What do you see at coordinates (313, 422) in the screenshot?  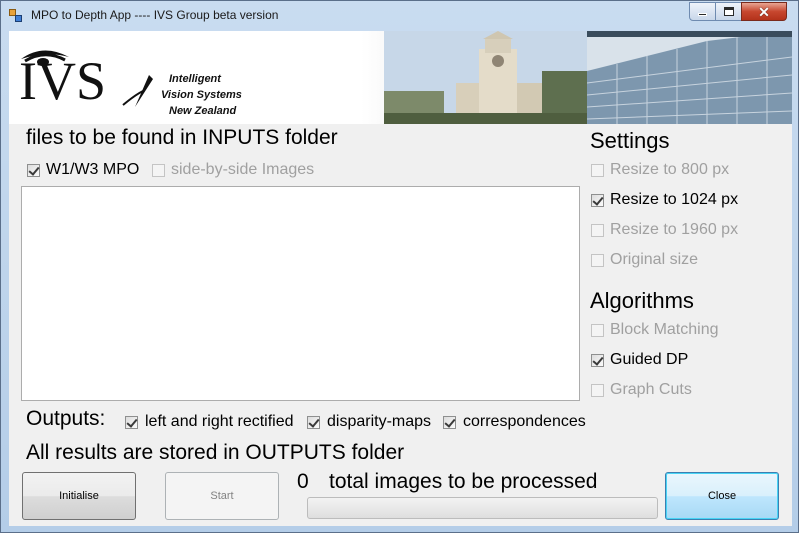 I see `disparity-maps-checkbox` at bounding box center [313, 422].